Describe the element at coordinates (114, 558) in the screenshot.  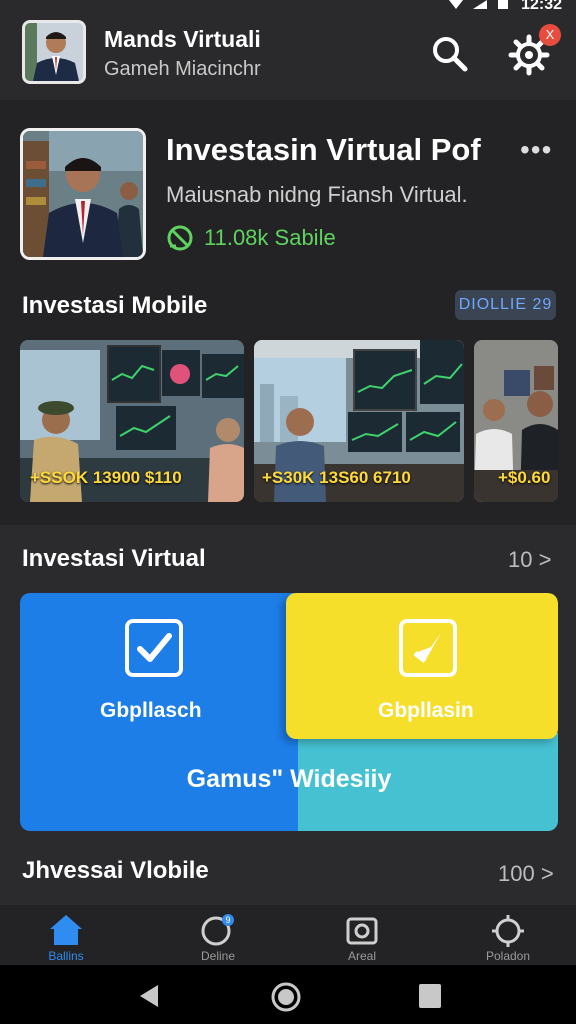
I see `section-title: Investasi Virtual` at that location.